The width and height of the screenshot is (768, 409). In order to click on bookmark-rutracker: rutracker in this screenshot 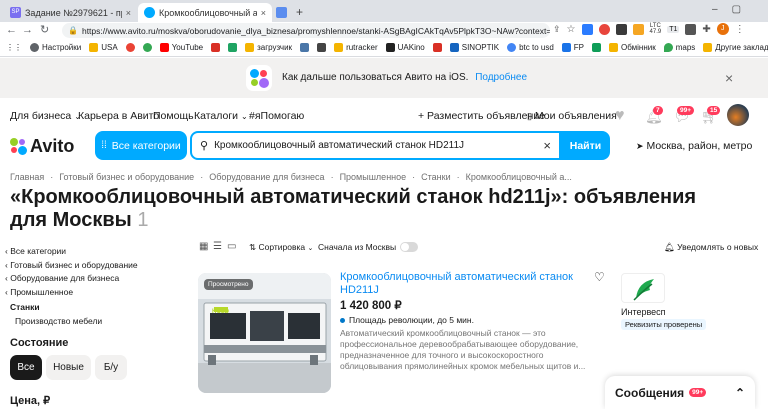, I will do `click(356, 47)`.